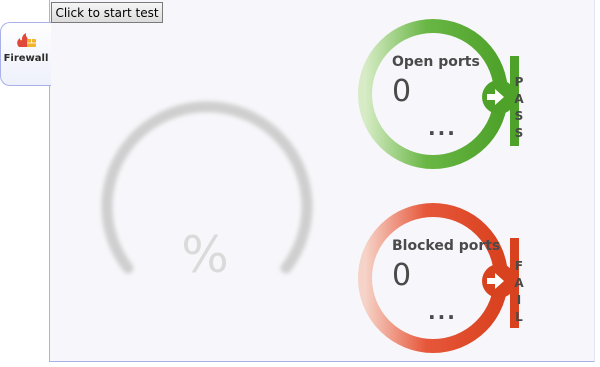 The image size is (600, 367). I want to click on tab-firewall: Firewall, so click(25, 54).